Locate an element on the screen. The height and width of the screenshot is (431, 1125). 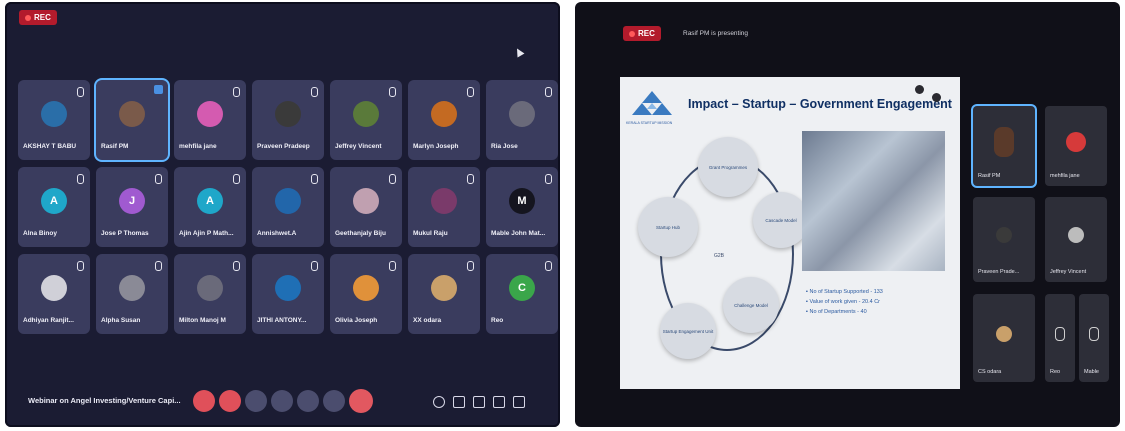
participant-tile: AKSHAY T BABU is located at coordinates (54, 120).